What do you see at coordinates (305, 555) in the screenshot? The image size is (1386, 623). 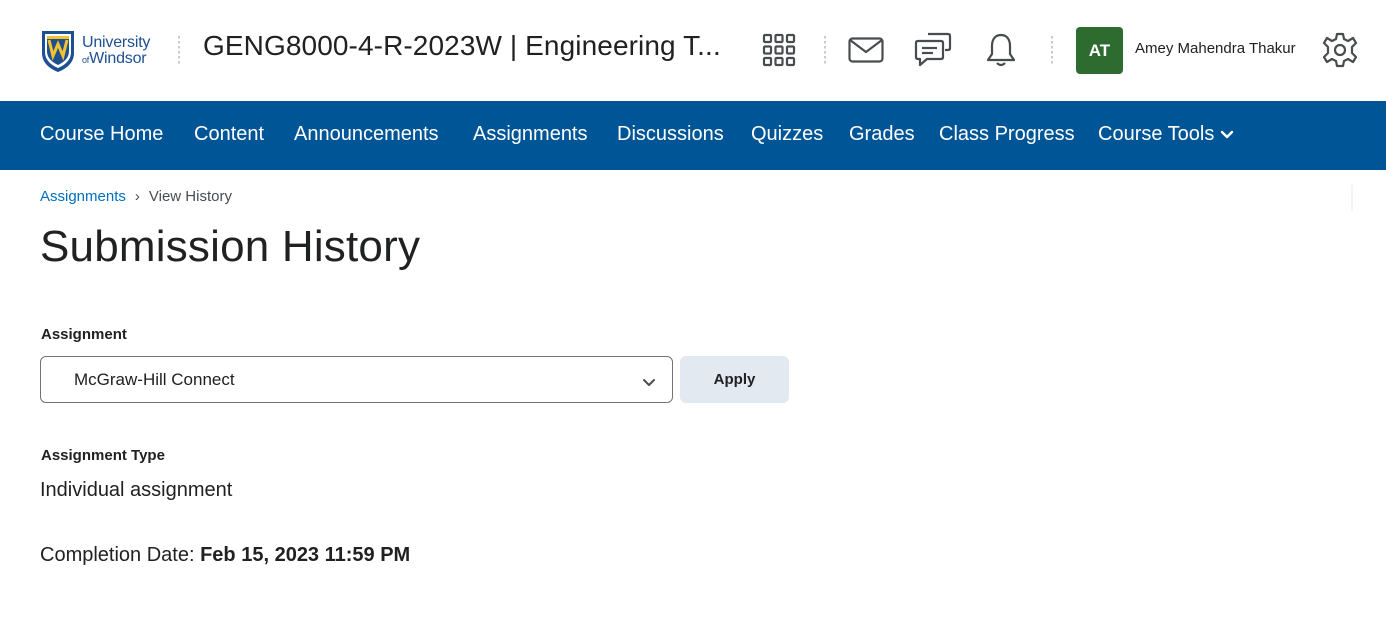 I see `completion-date-value: Feb 15, 2023 11:59 PM` at bounding box center [305, 555].